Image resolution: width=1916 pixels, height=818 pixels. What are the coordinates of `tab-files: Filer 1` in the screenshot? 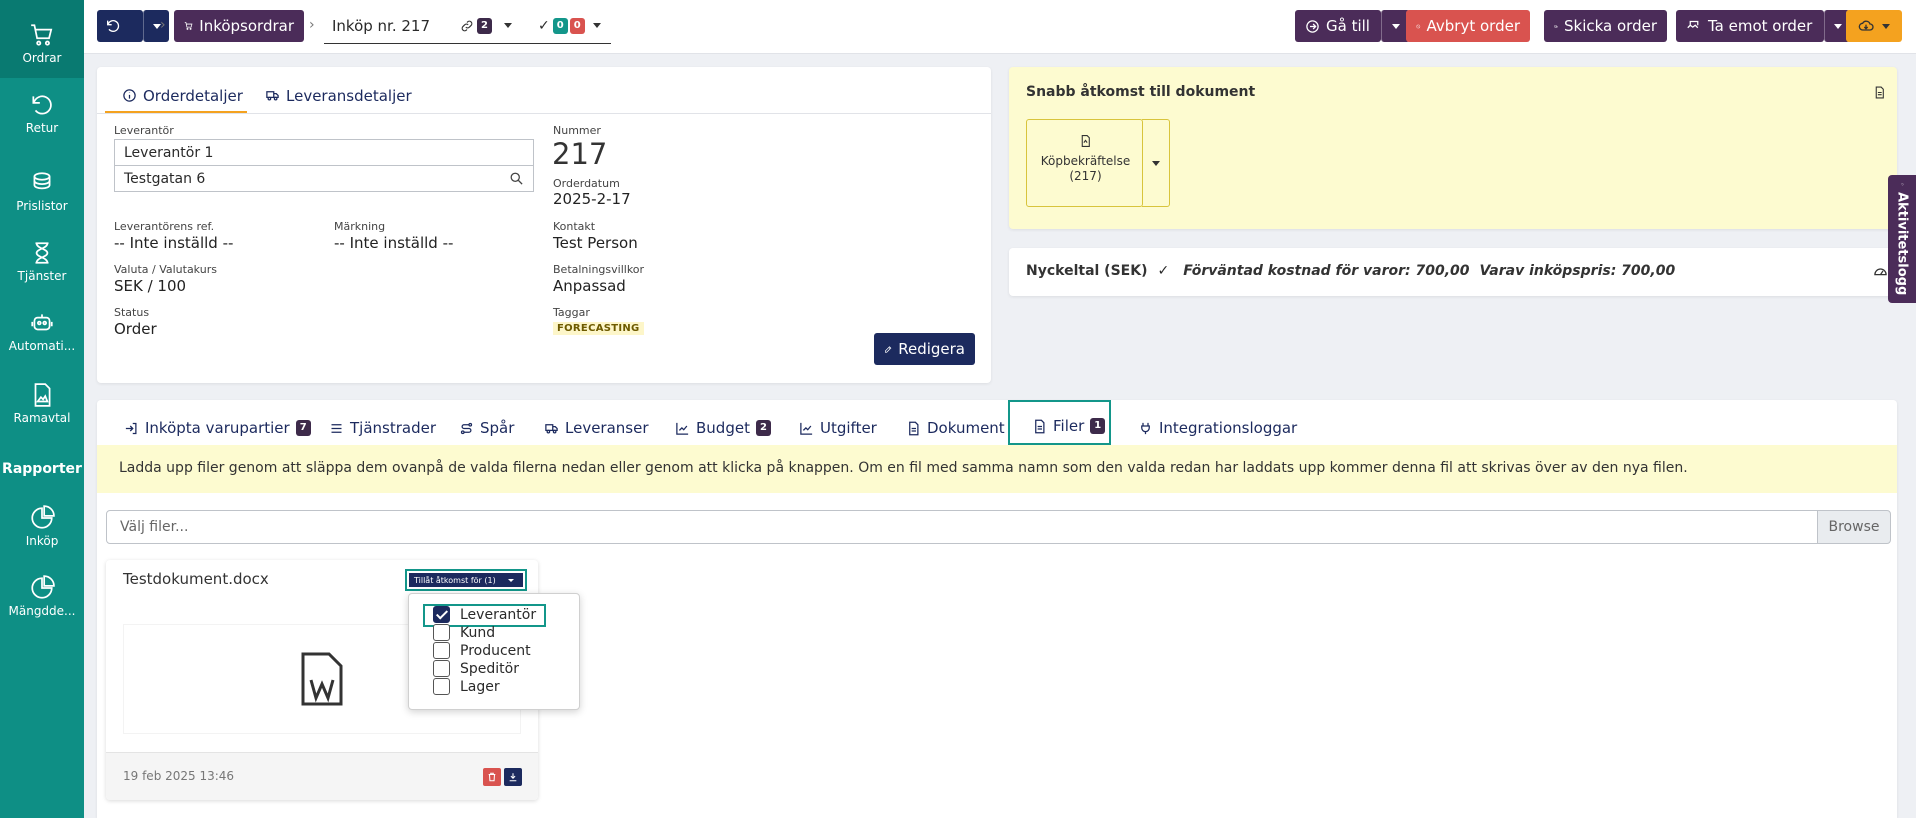 It's located at (1069, 426).